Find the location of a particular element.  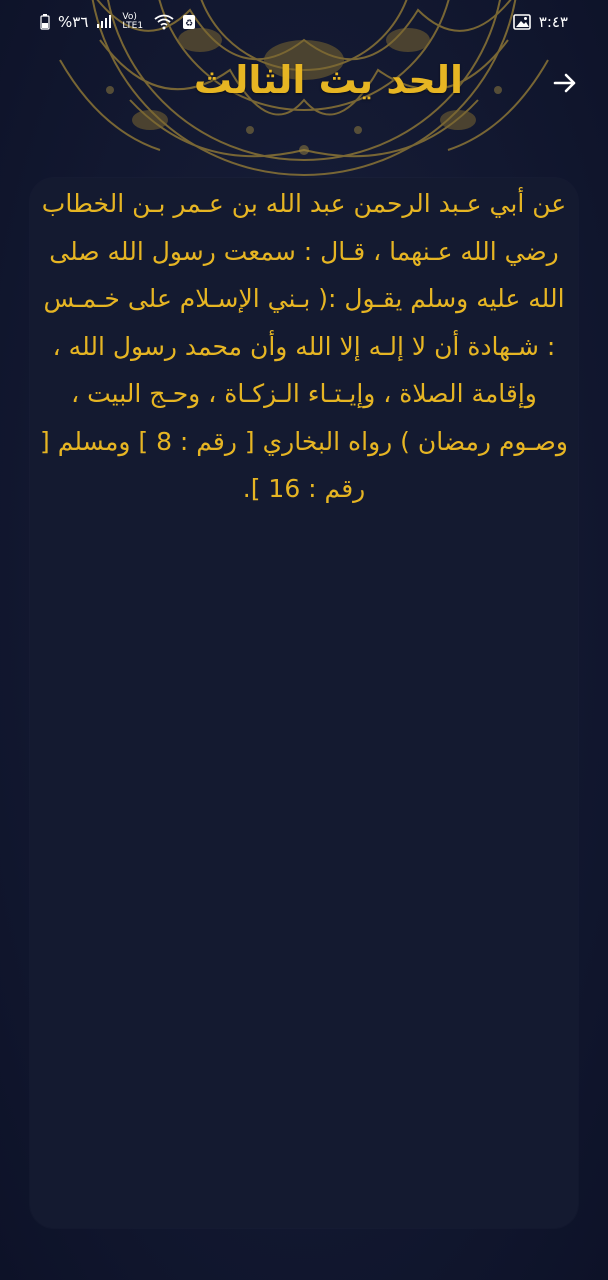

clock: ٣:٤٣ is located at coordinates (553, 22).